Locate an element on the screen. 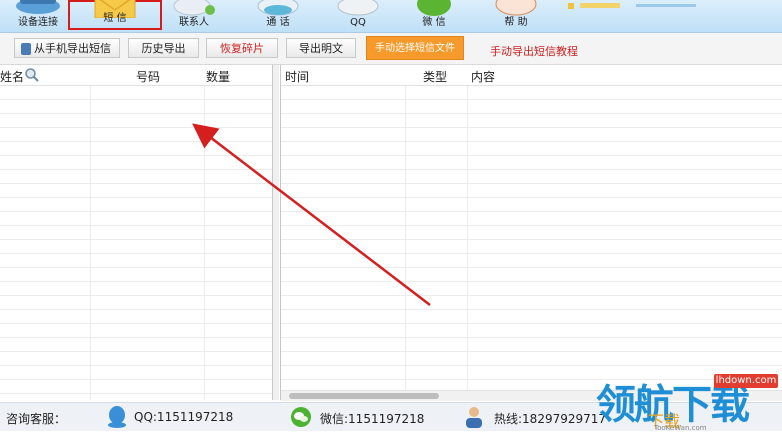 The height and width of the screenshot is (432, 782). wechat-icon is located at coordinates (301, 418).